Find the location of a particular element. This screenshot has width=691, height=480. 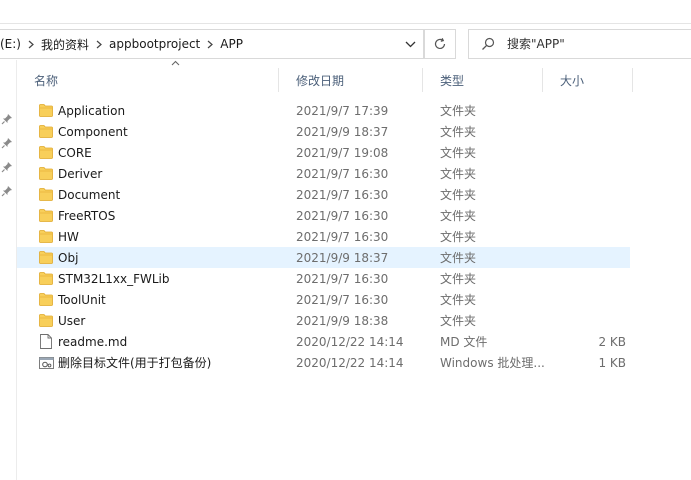

file-name: ToolUnit is located at coordinates (82, 299).